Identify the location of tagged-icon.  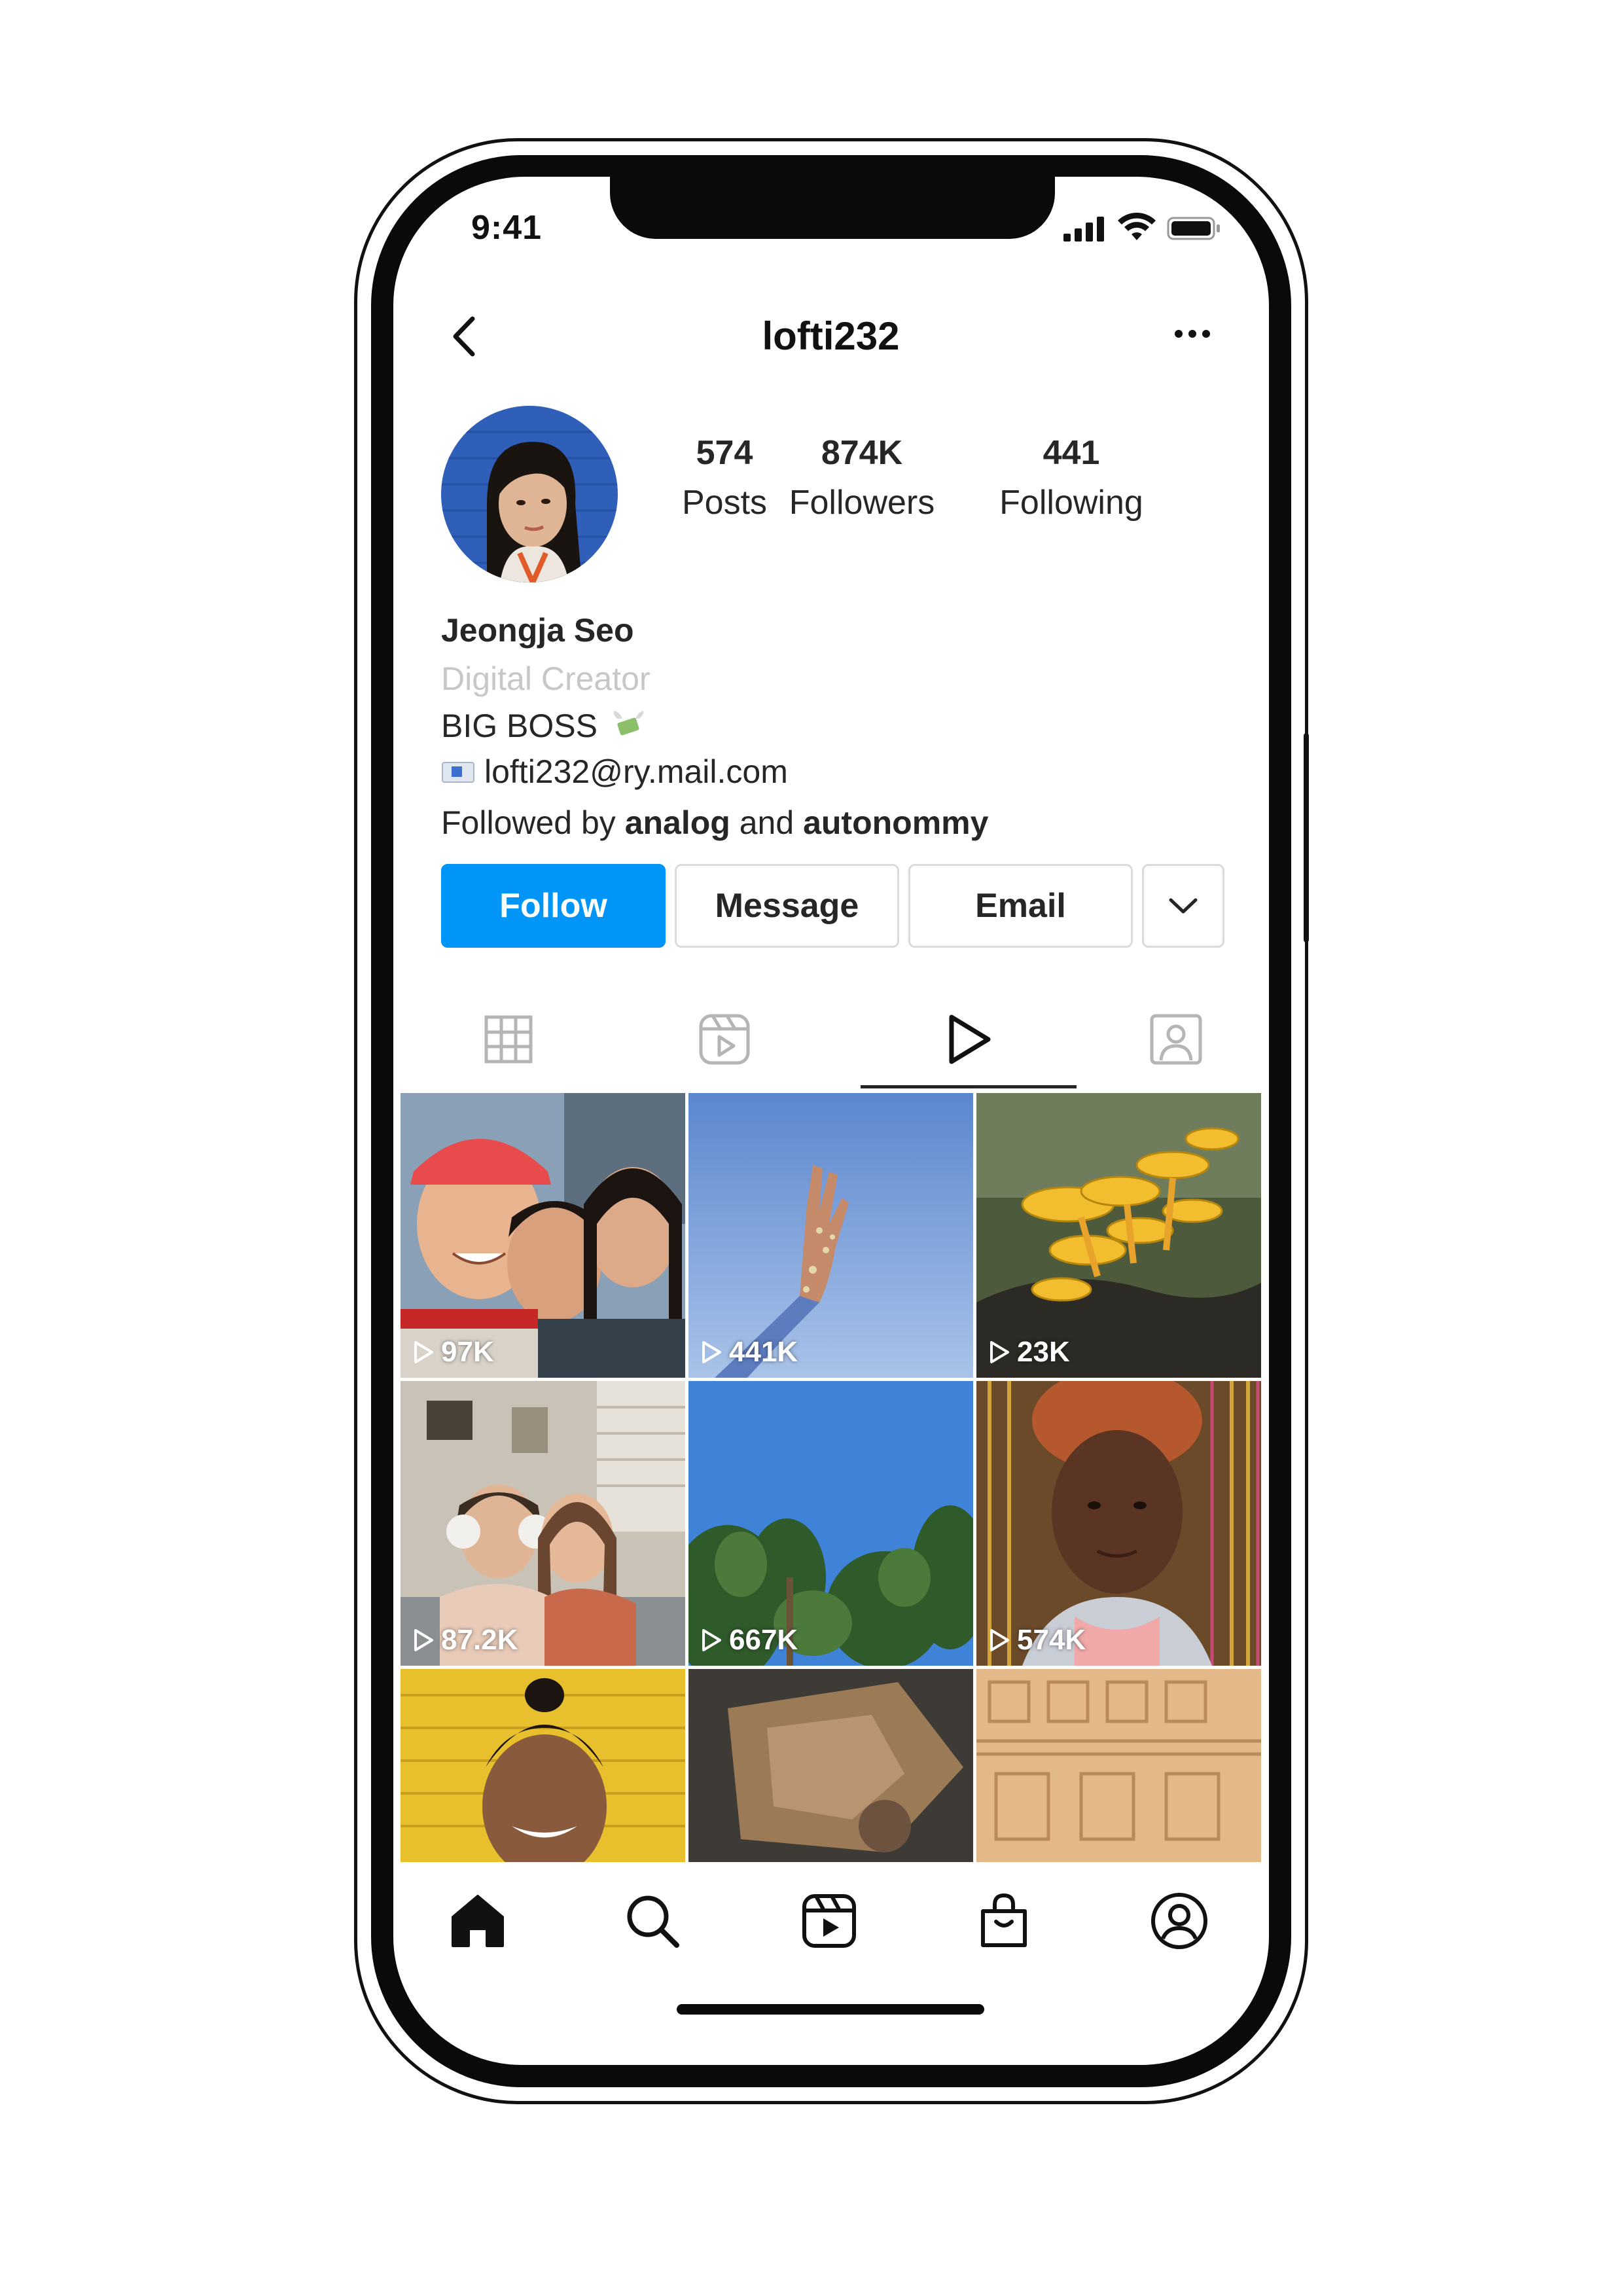
(1176, 1039).